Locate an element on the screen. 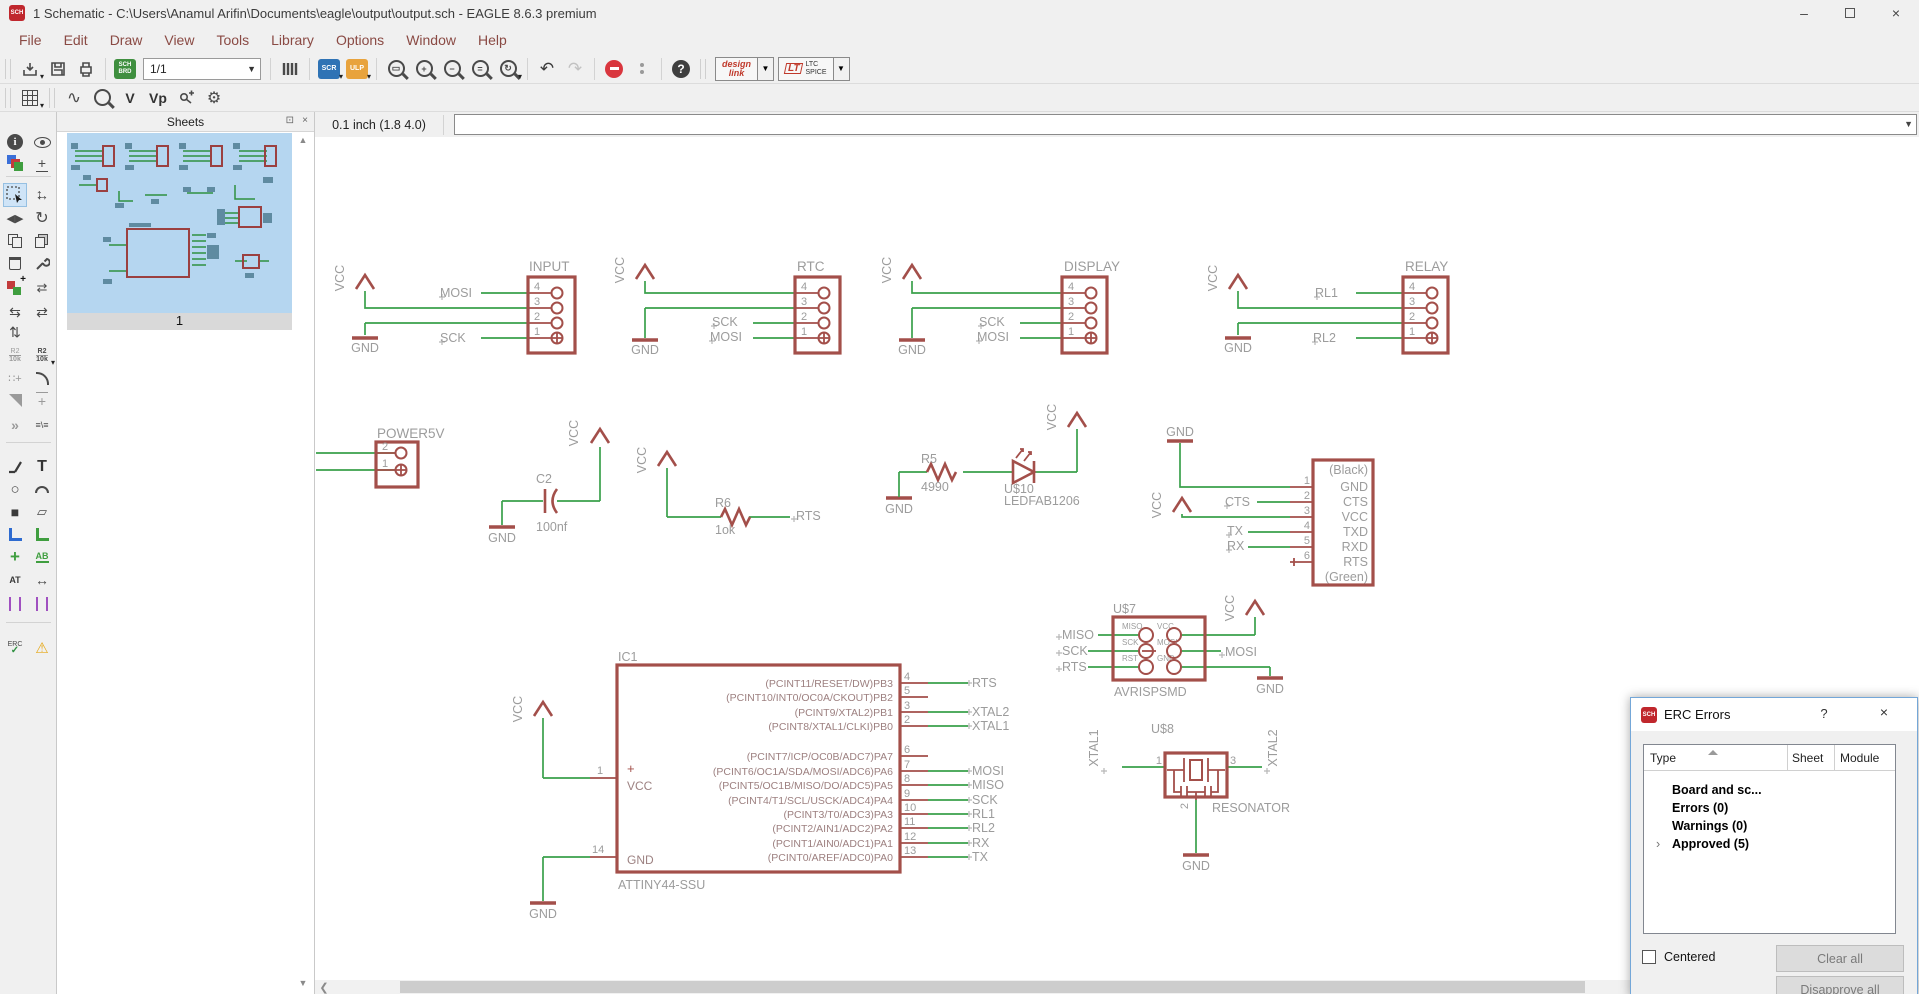 This screenshot has width=1919, height=994. sheets-scroll-down-icon: ▼ is located at coordinates (303, 983).